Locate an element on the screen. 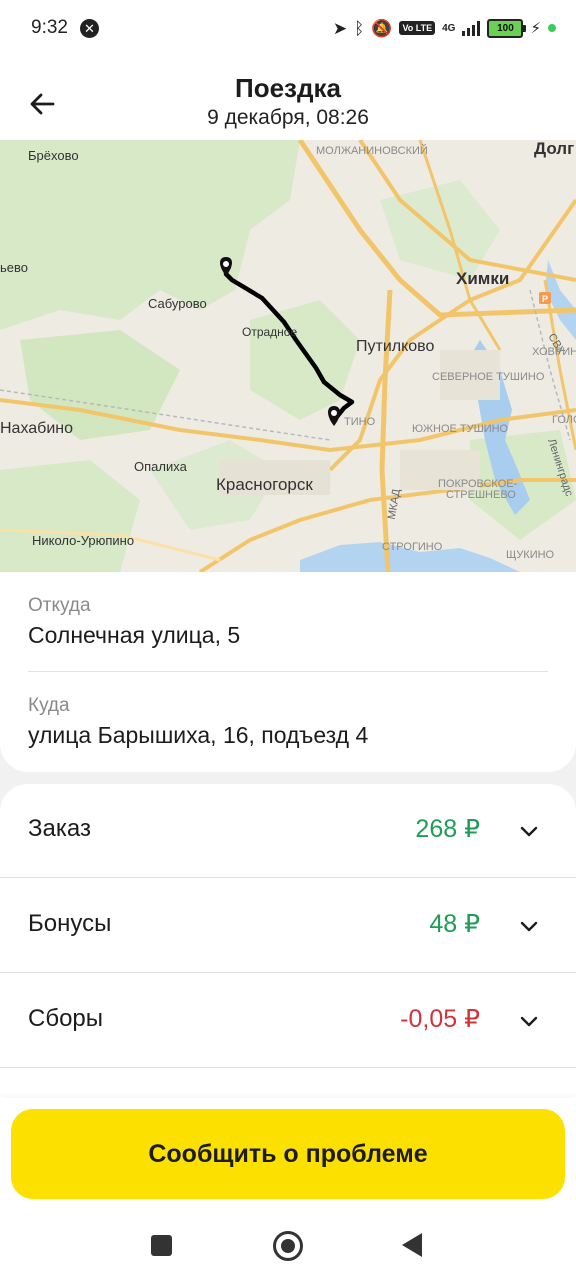 This screenshot has width=576, height=1280. to-label: Куда is located at coordinates (49, 705).